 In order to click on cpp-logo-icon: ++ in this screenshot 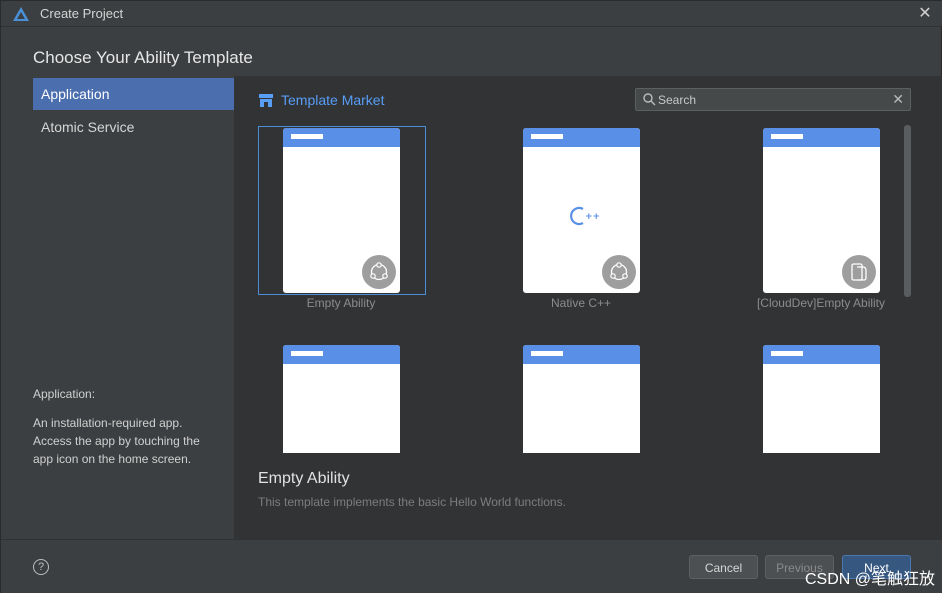, I will do `click(585, 216)`.